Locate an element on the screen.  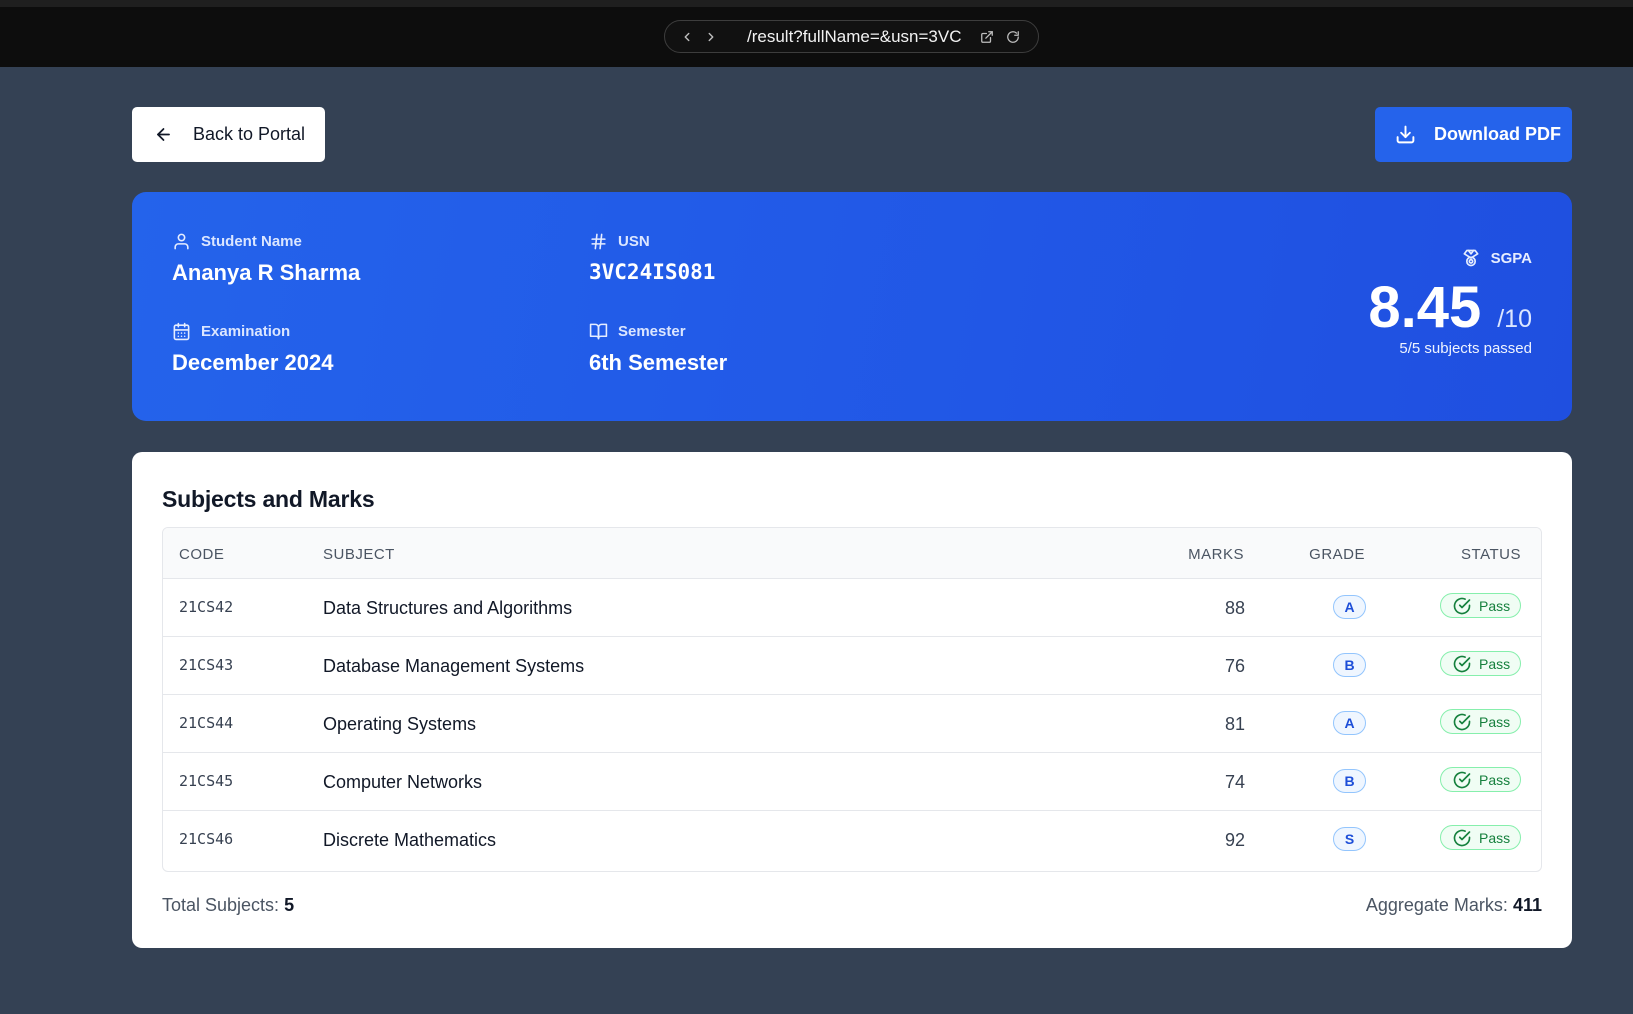
url-text: /result?fullName=&usn=3VC is located at coordinates (854, 37).